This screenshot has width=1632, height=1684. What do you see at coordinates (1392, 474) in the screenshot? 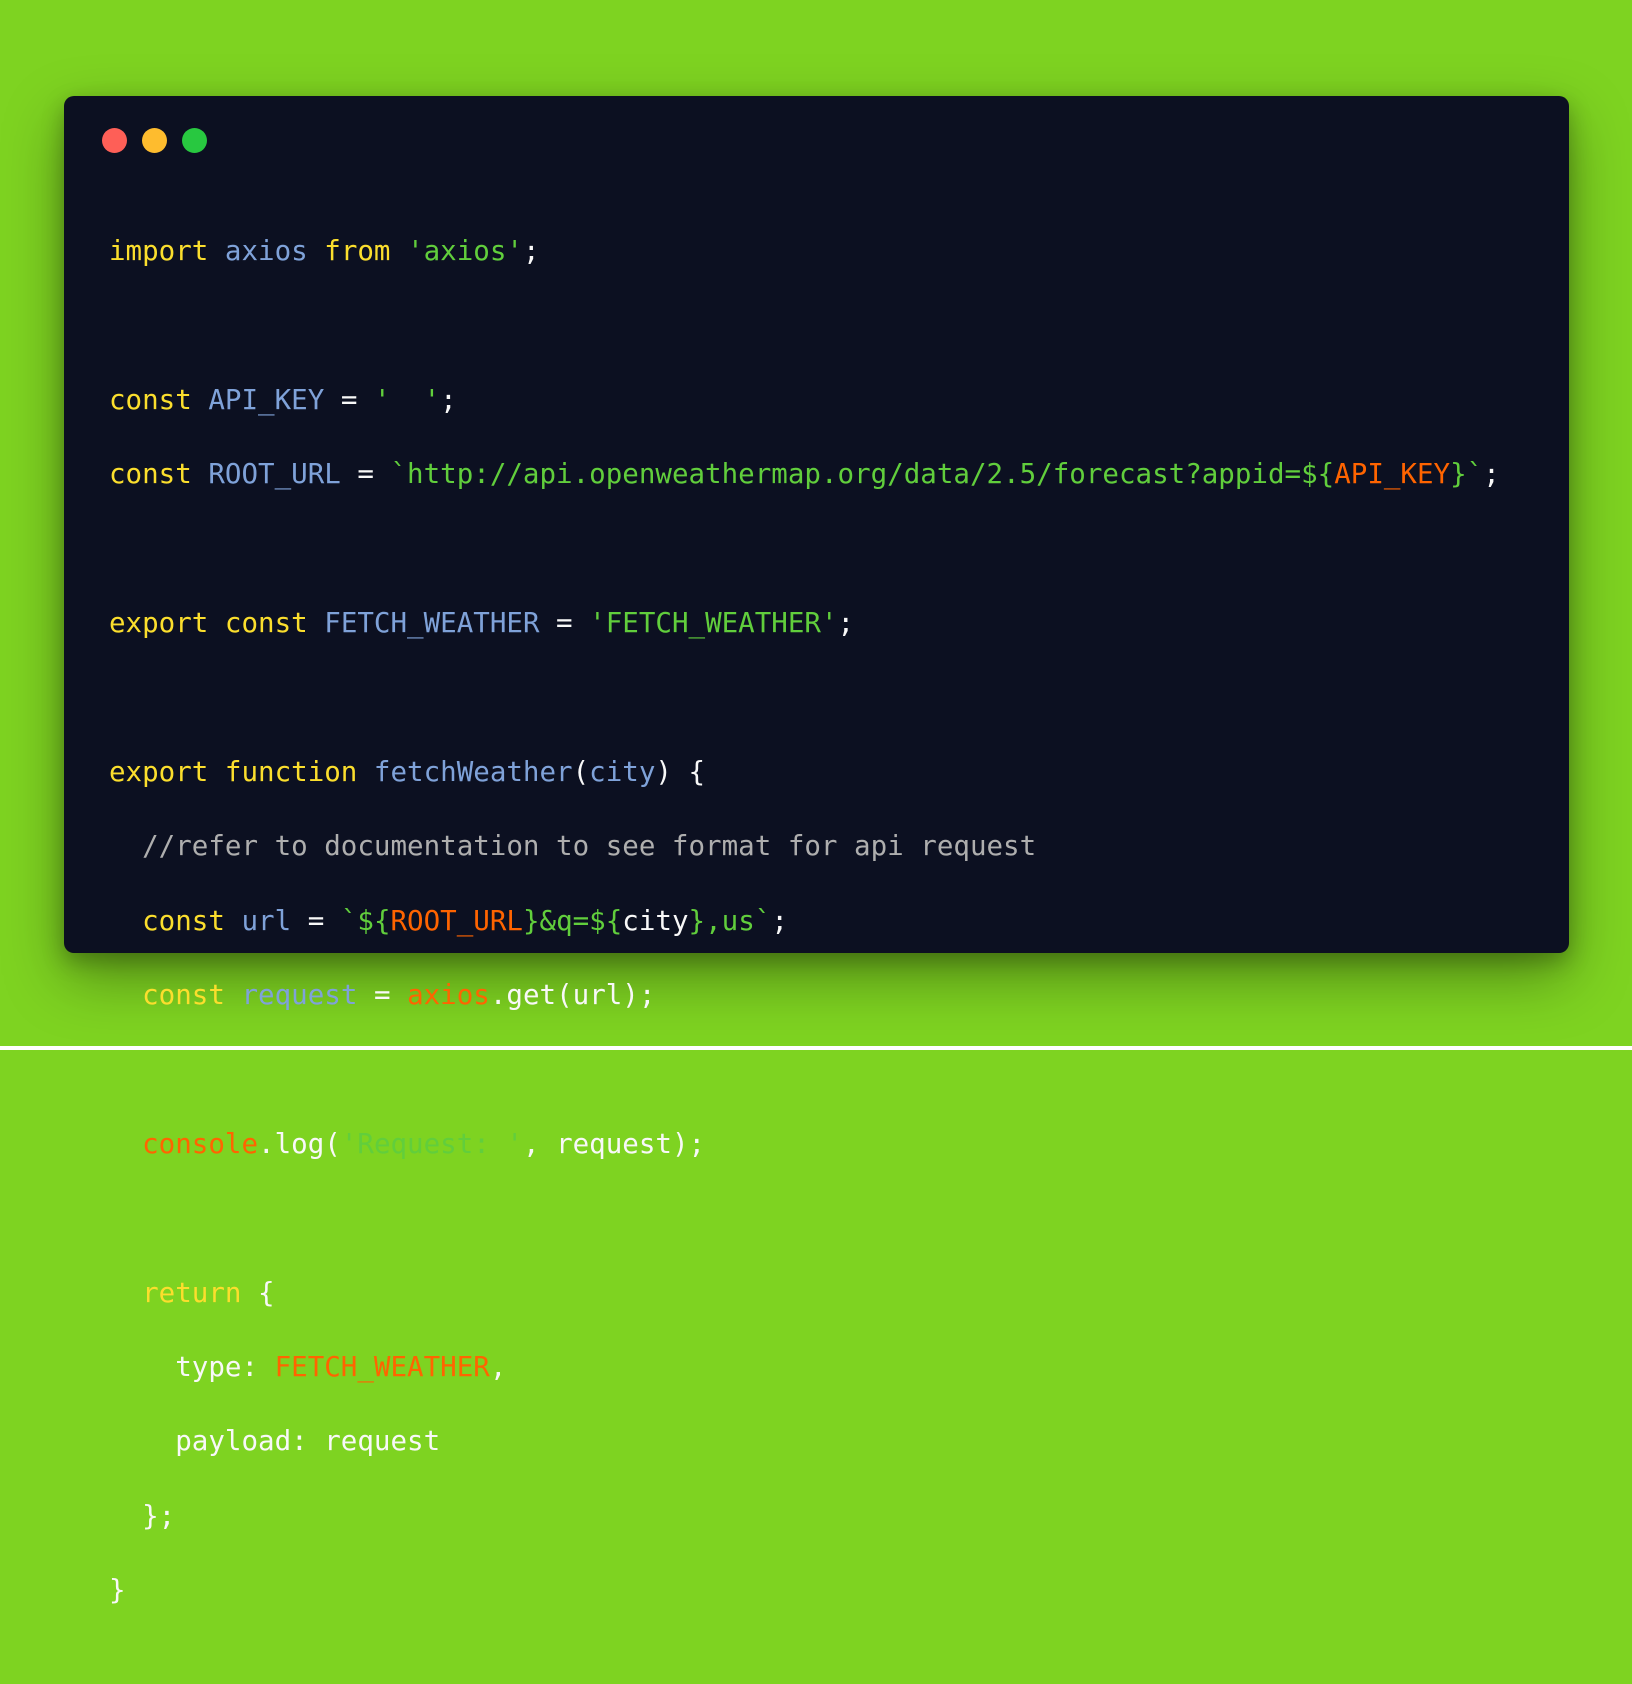
I see `variable-token: API_KEY` at bounding box center [1392, 474].